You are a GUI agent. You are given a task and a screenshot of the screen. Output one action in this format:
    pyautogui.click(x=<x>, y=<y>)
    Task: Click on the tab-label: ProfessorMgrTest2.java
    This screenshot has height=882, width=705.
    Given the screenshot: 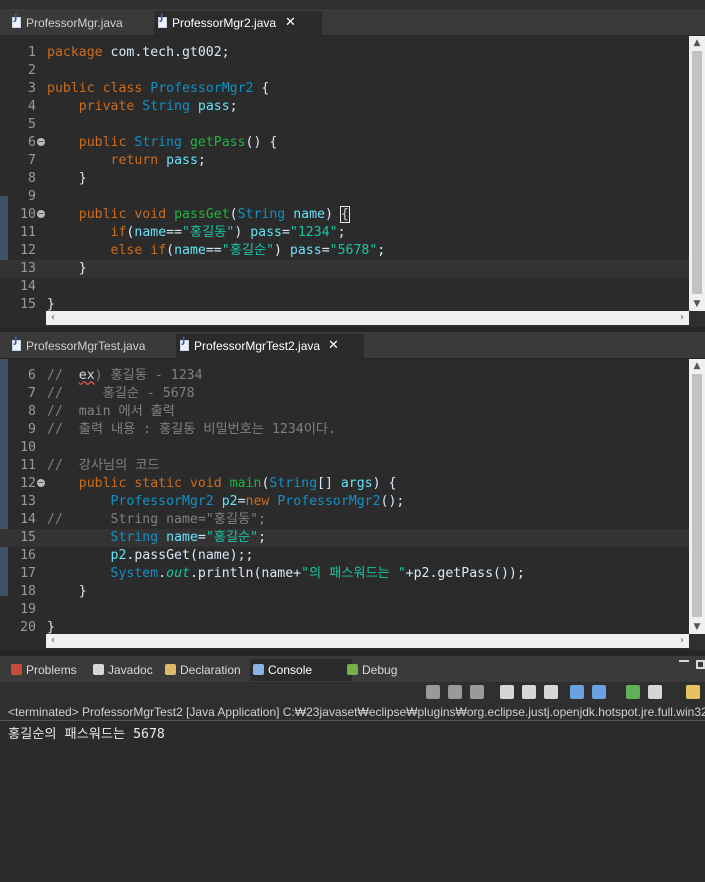 What is the action you would take?
    pyautogui.click(x=257, y=346)
    